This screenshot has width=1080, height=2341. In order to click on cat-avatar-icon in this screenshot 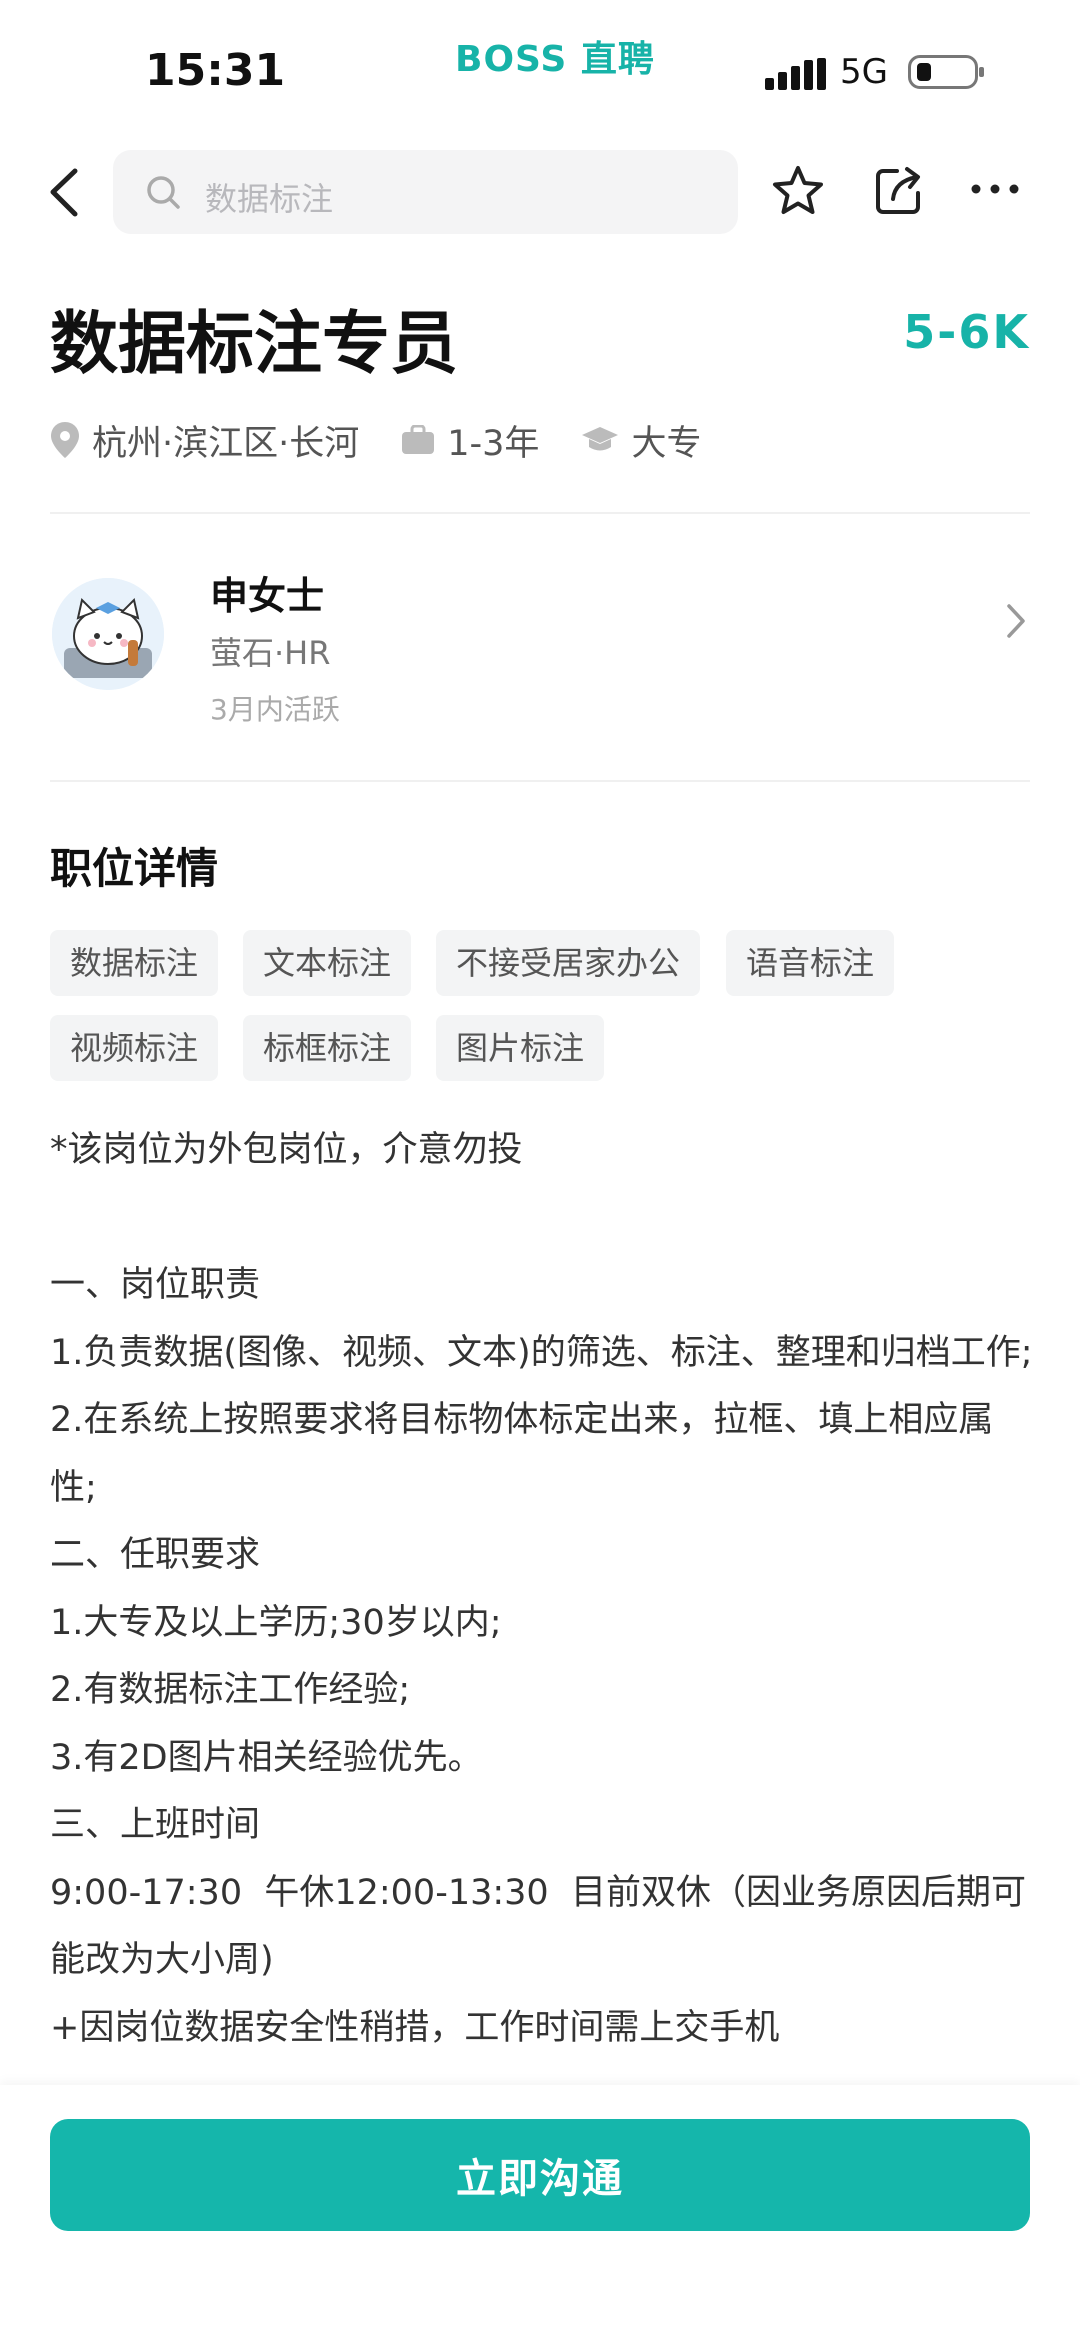, I will do `click(108, 634)`.